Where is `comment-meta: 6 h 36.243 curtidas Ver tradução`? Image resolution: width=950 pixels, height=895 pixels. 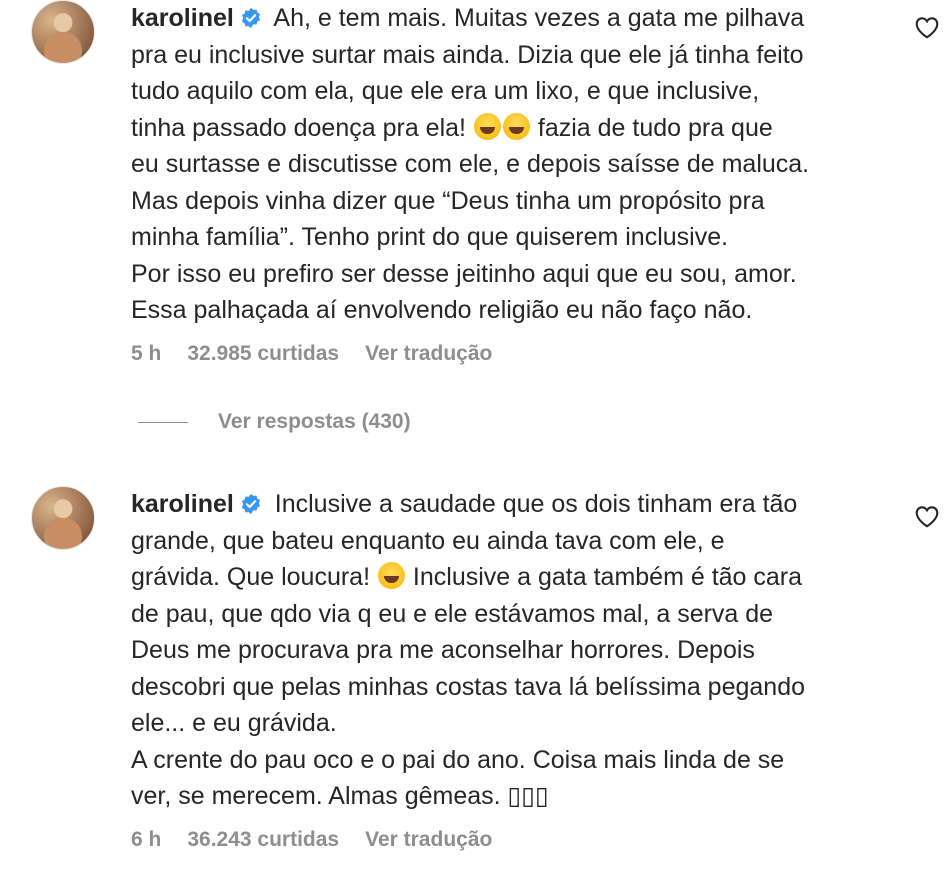 comment-meta: 6 h 36.243 curtidas Ver tradução is located at coordinates (324, 840).